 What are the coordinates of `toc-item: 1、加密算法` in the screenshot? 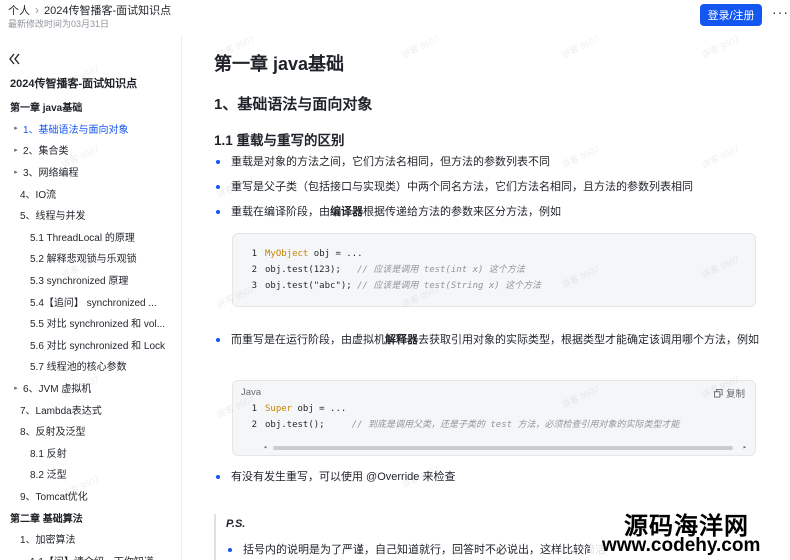 It's located at (89, 539).